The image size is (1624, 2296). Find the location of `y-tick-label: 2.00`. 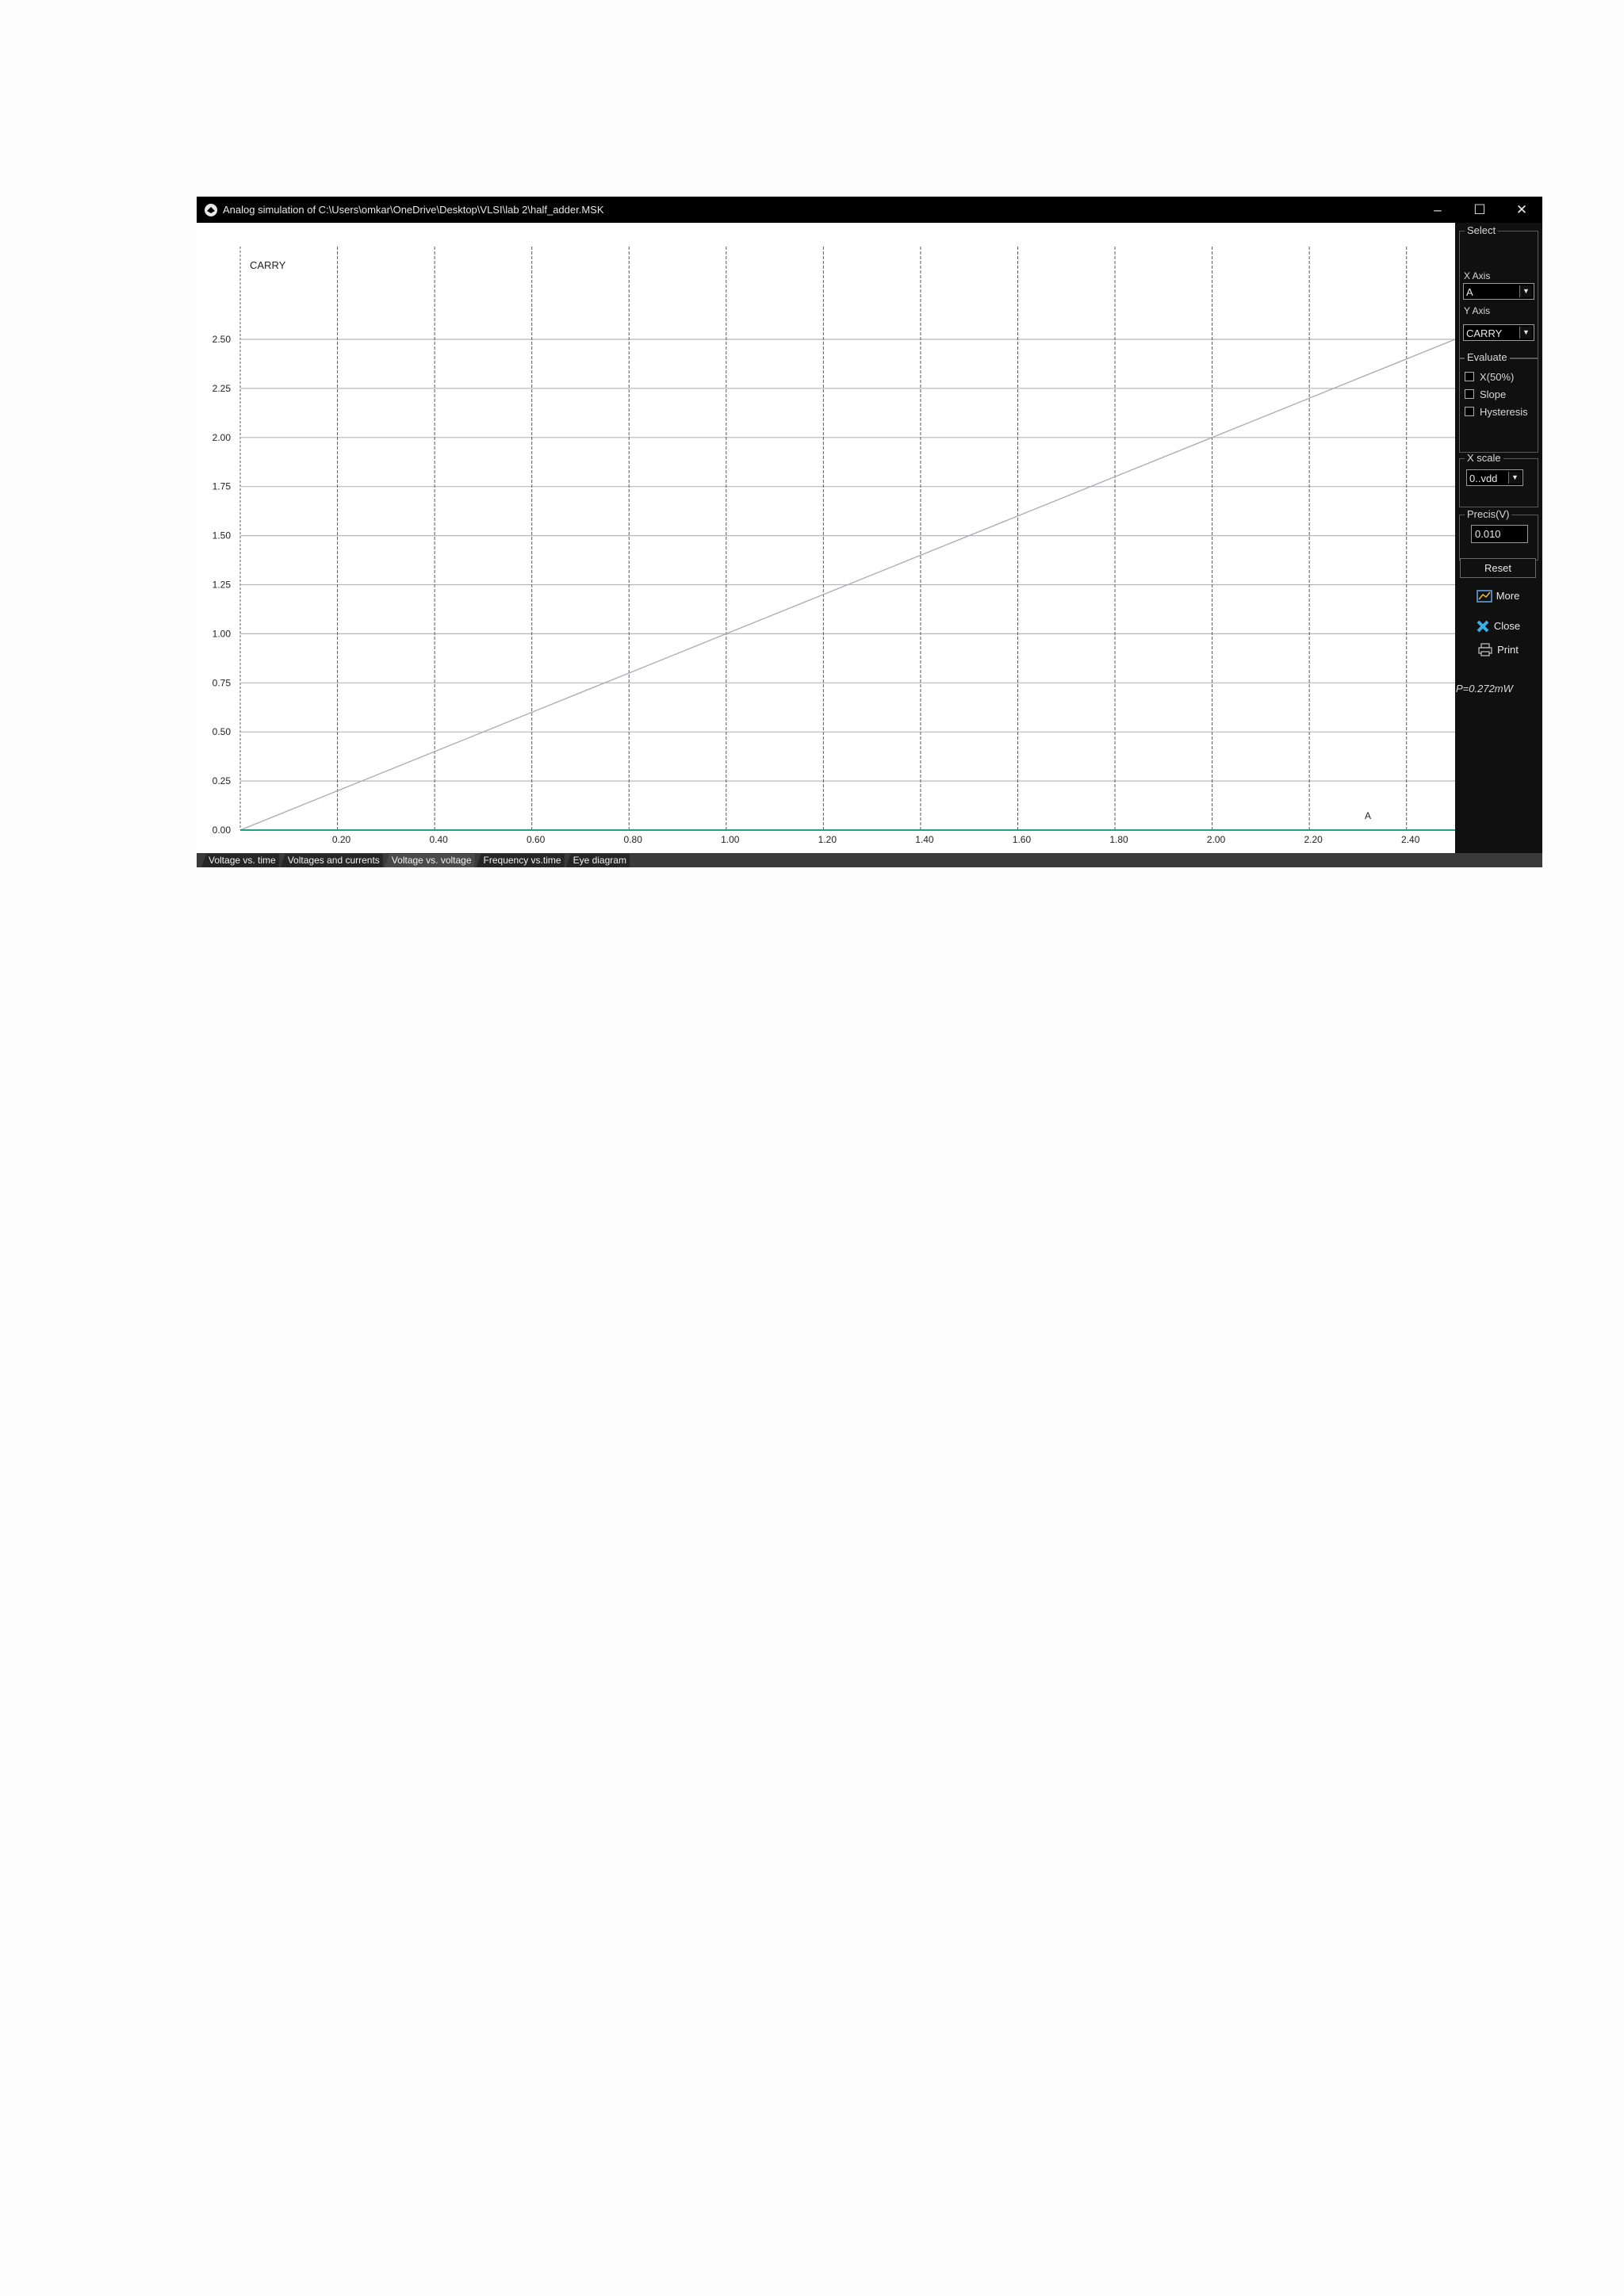

y-tick-label: 2.00 is located at coordinates (222, 438).